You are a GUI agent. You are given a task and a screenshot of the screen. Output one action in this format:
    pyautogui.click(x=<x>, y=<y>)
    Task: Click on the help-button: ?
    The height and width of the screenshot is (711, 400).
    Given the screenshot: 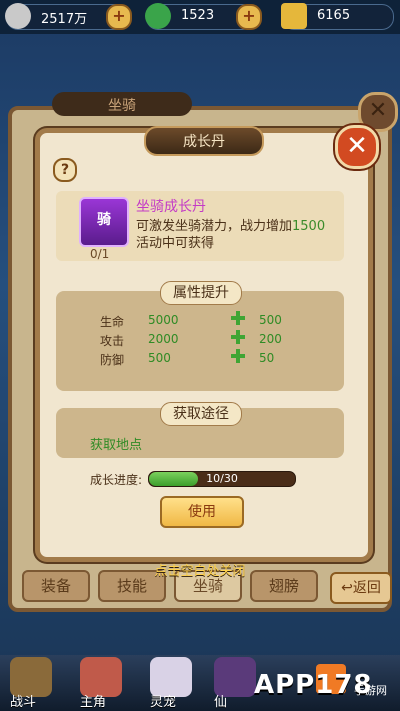 What is the action you would take?
    pyautogui.click(x=65, y=170)
    